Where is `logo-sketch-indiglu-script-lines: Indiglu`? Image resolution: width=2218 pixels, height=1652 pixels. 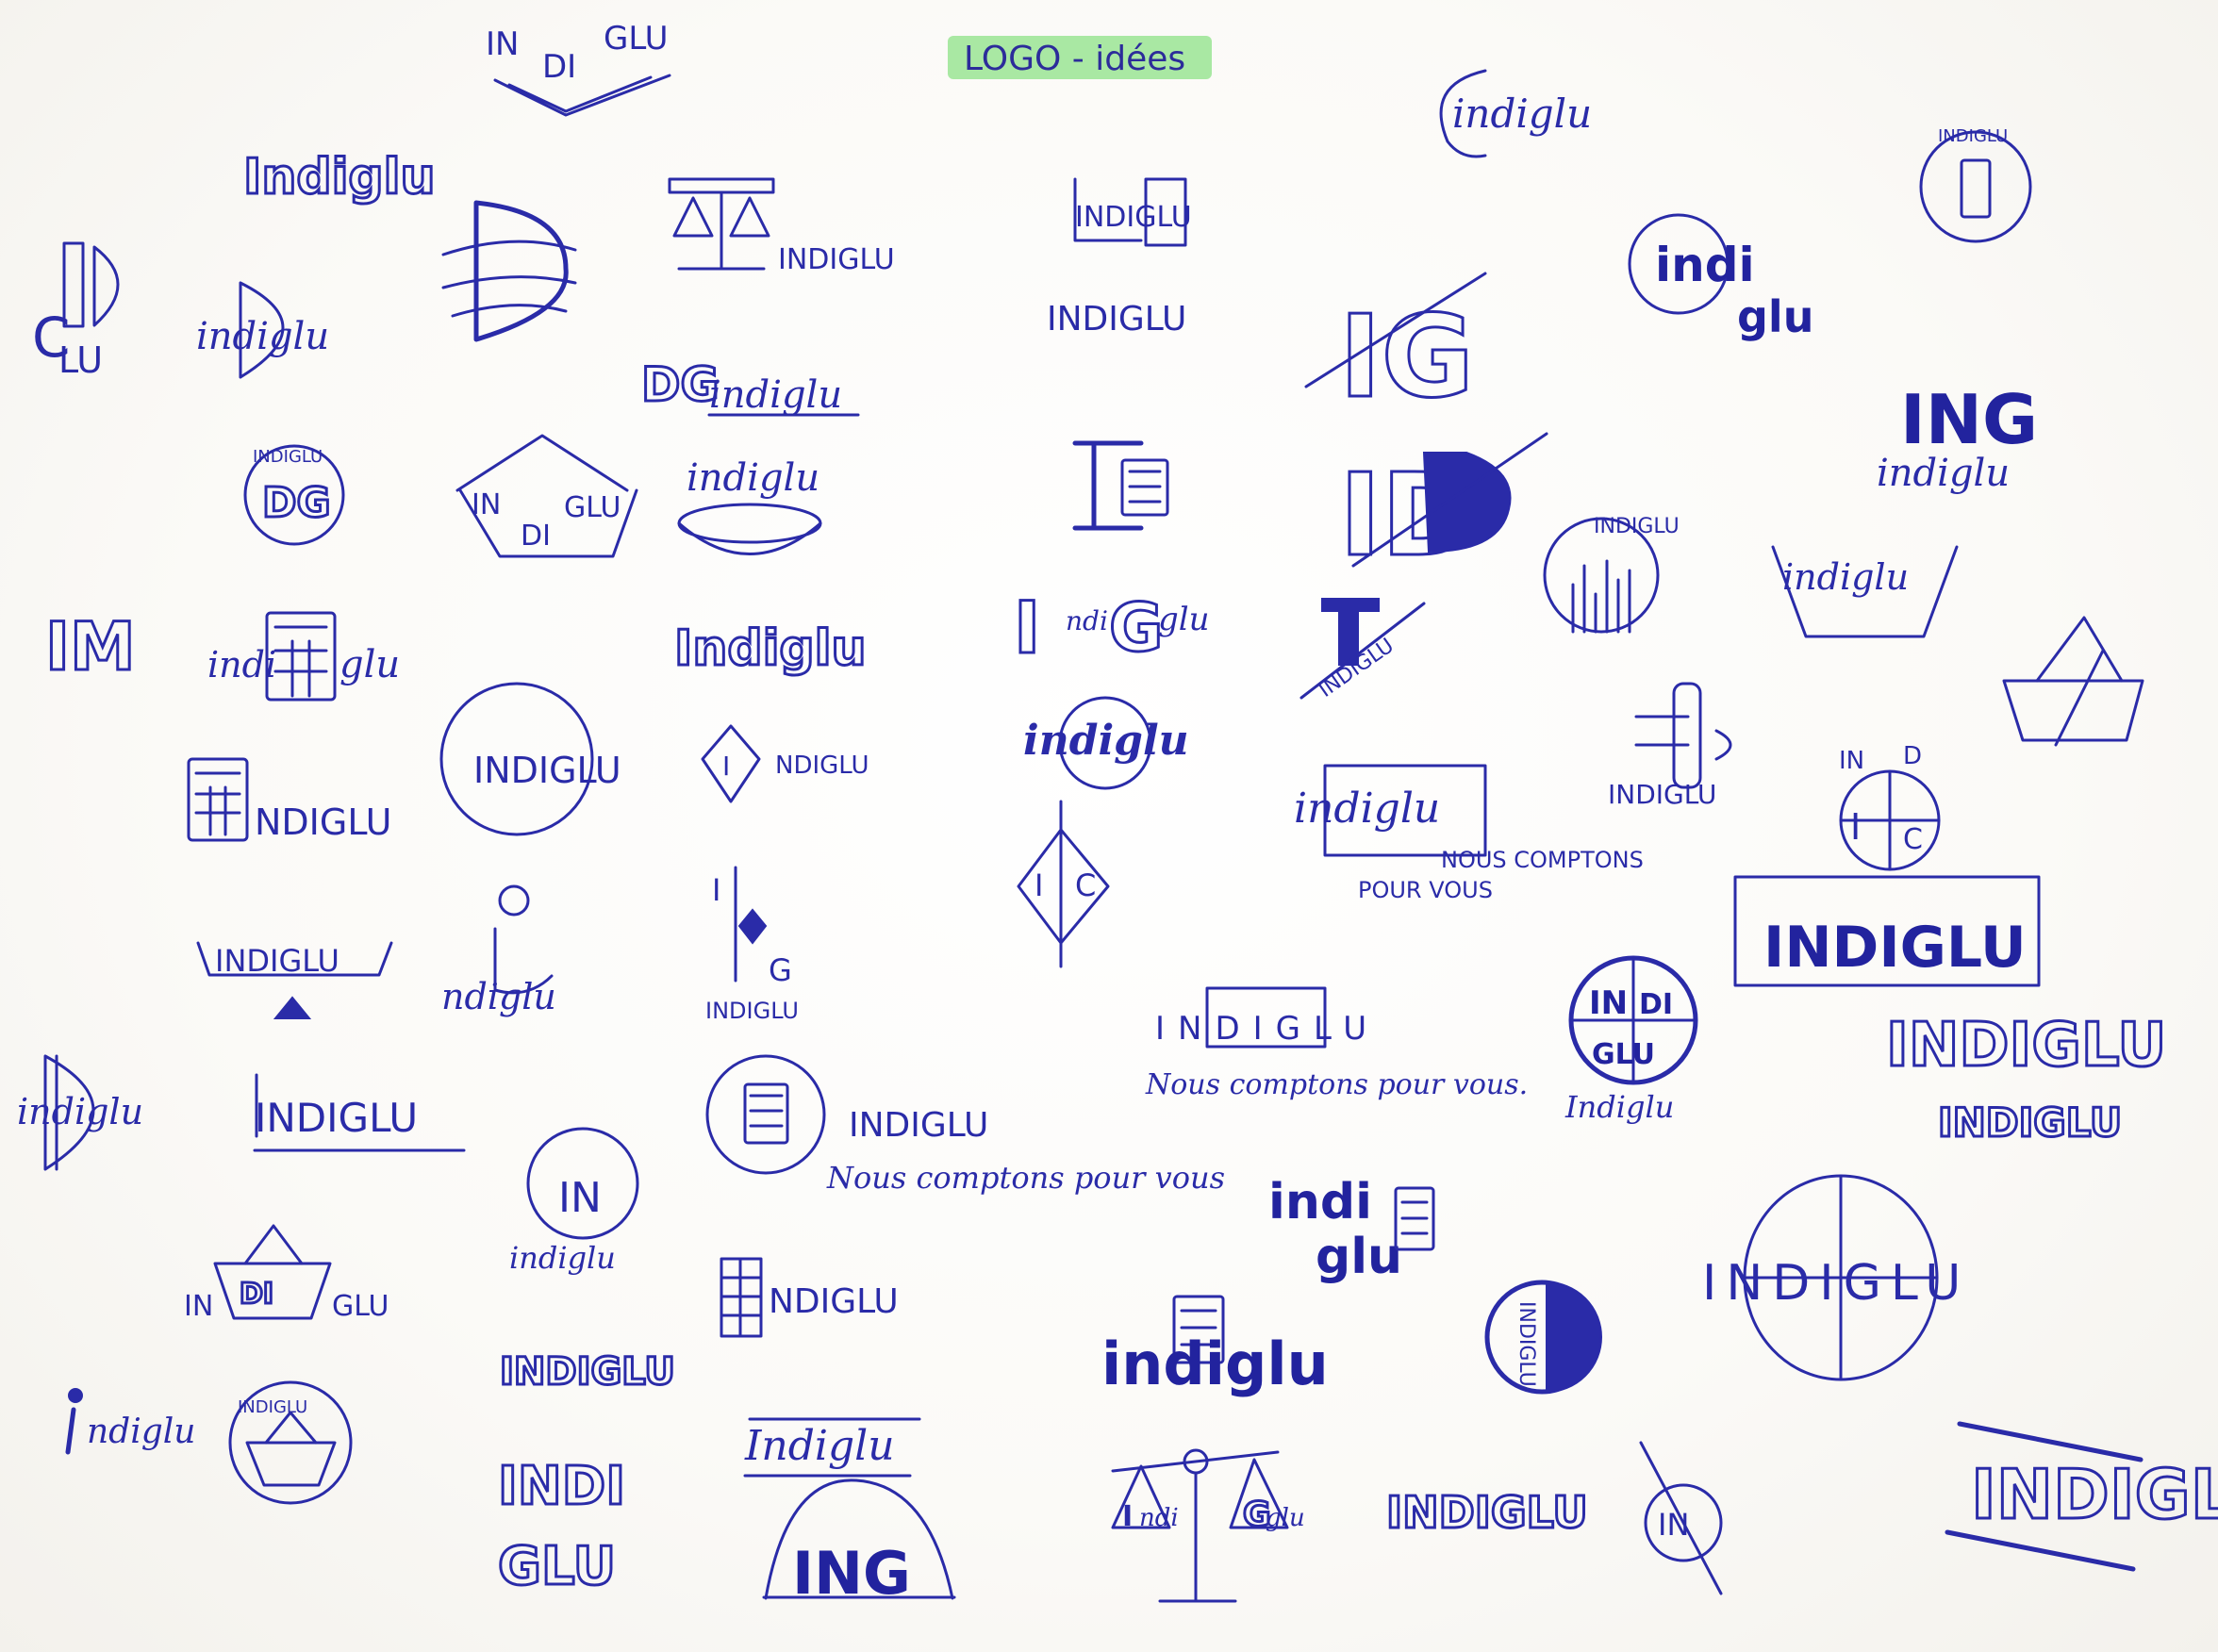 logo-sketch-indiglu-script-lines: Indiglu is located at coordinates (832, 1447).